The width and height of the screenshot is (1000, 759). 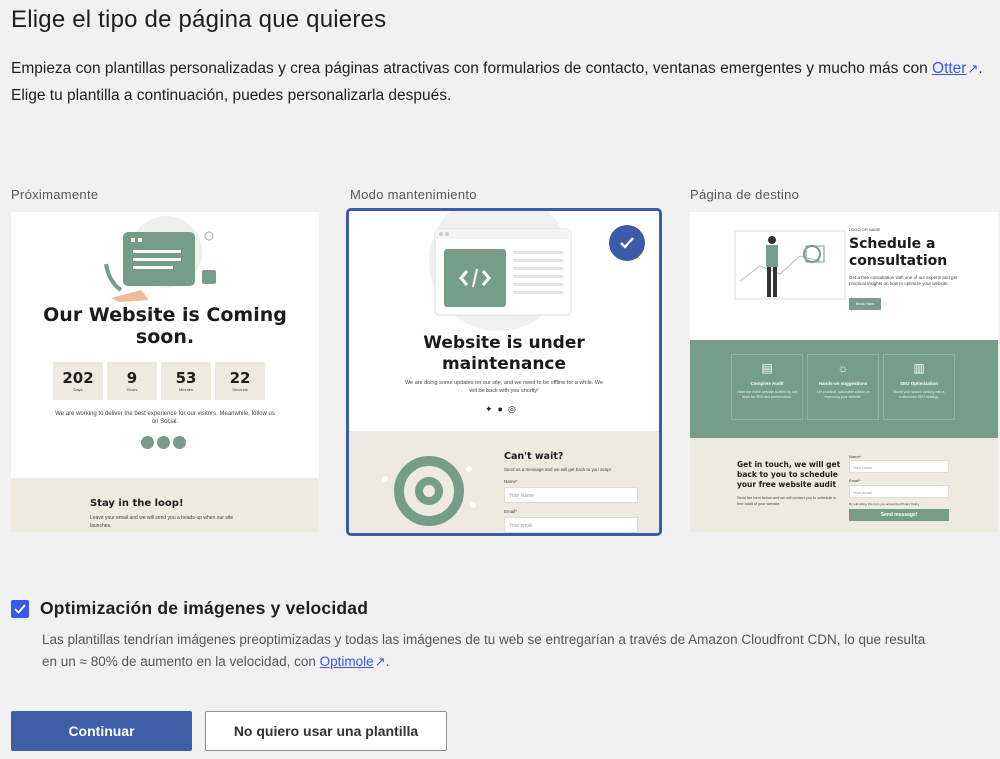 I want to click on selected-check-icon, so click(x=627, y=243).